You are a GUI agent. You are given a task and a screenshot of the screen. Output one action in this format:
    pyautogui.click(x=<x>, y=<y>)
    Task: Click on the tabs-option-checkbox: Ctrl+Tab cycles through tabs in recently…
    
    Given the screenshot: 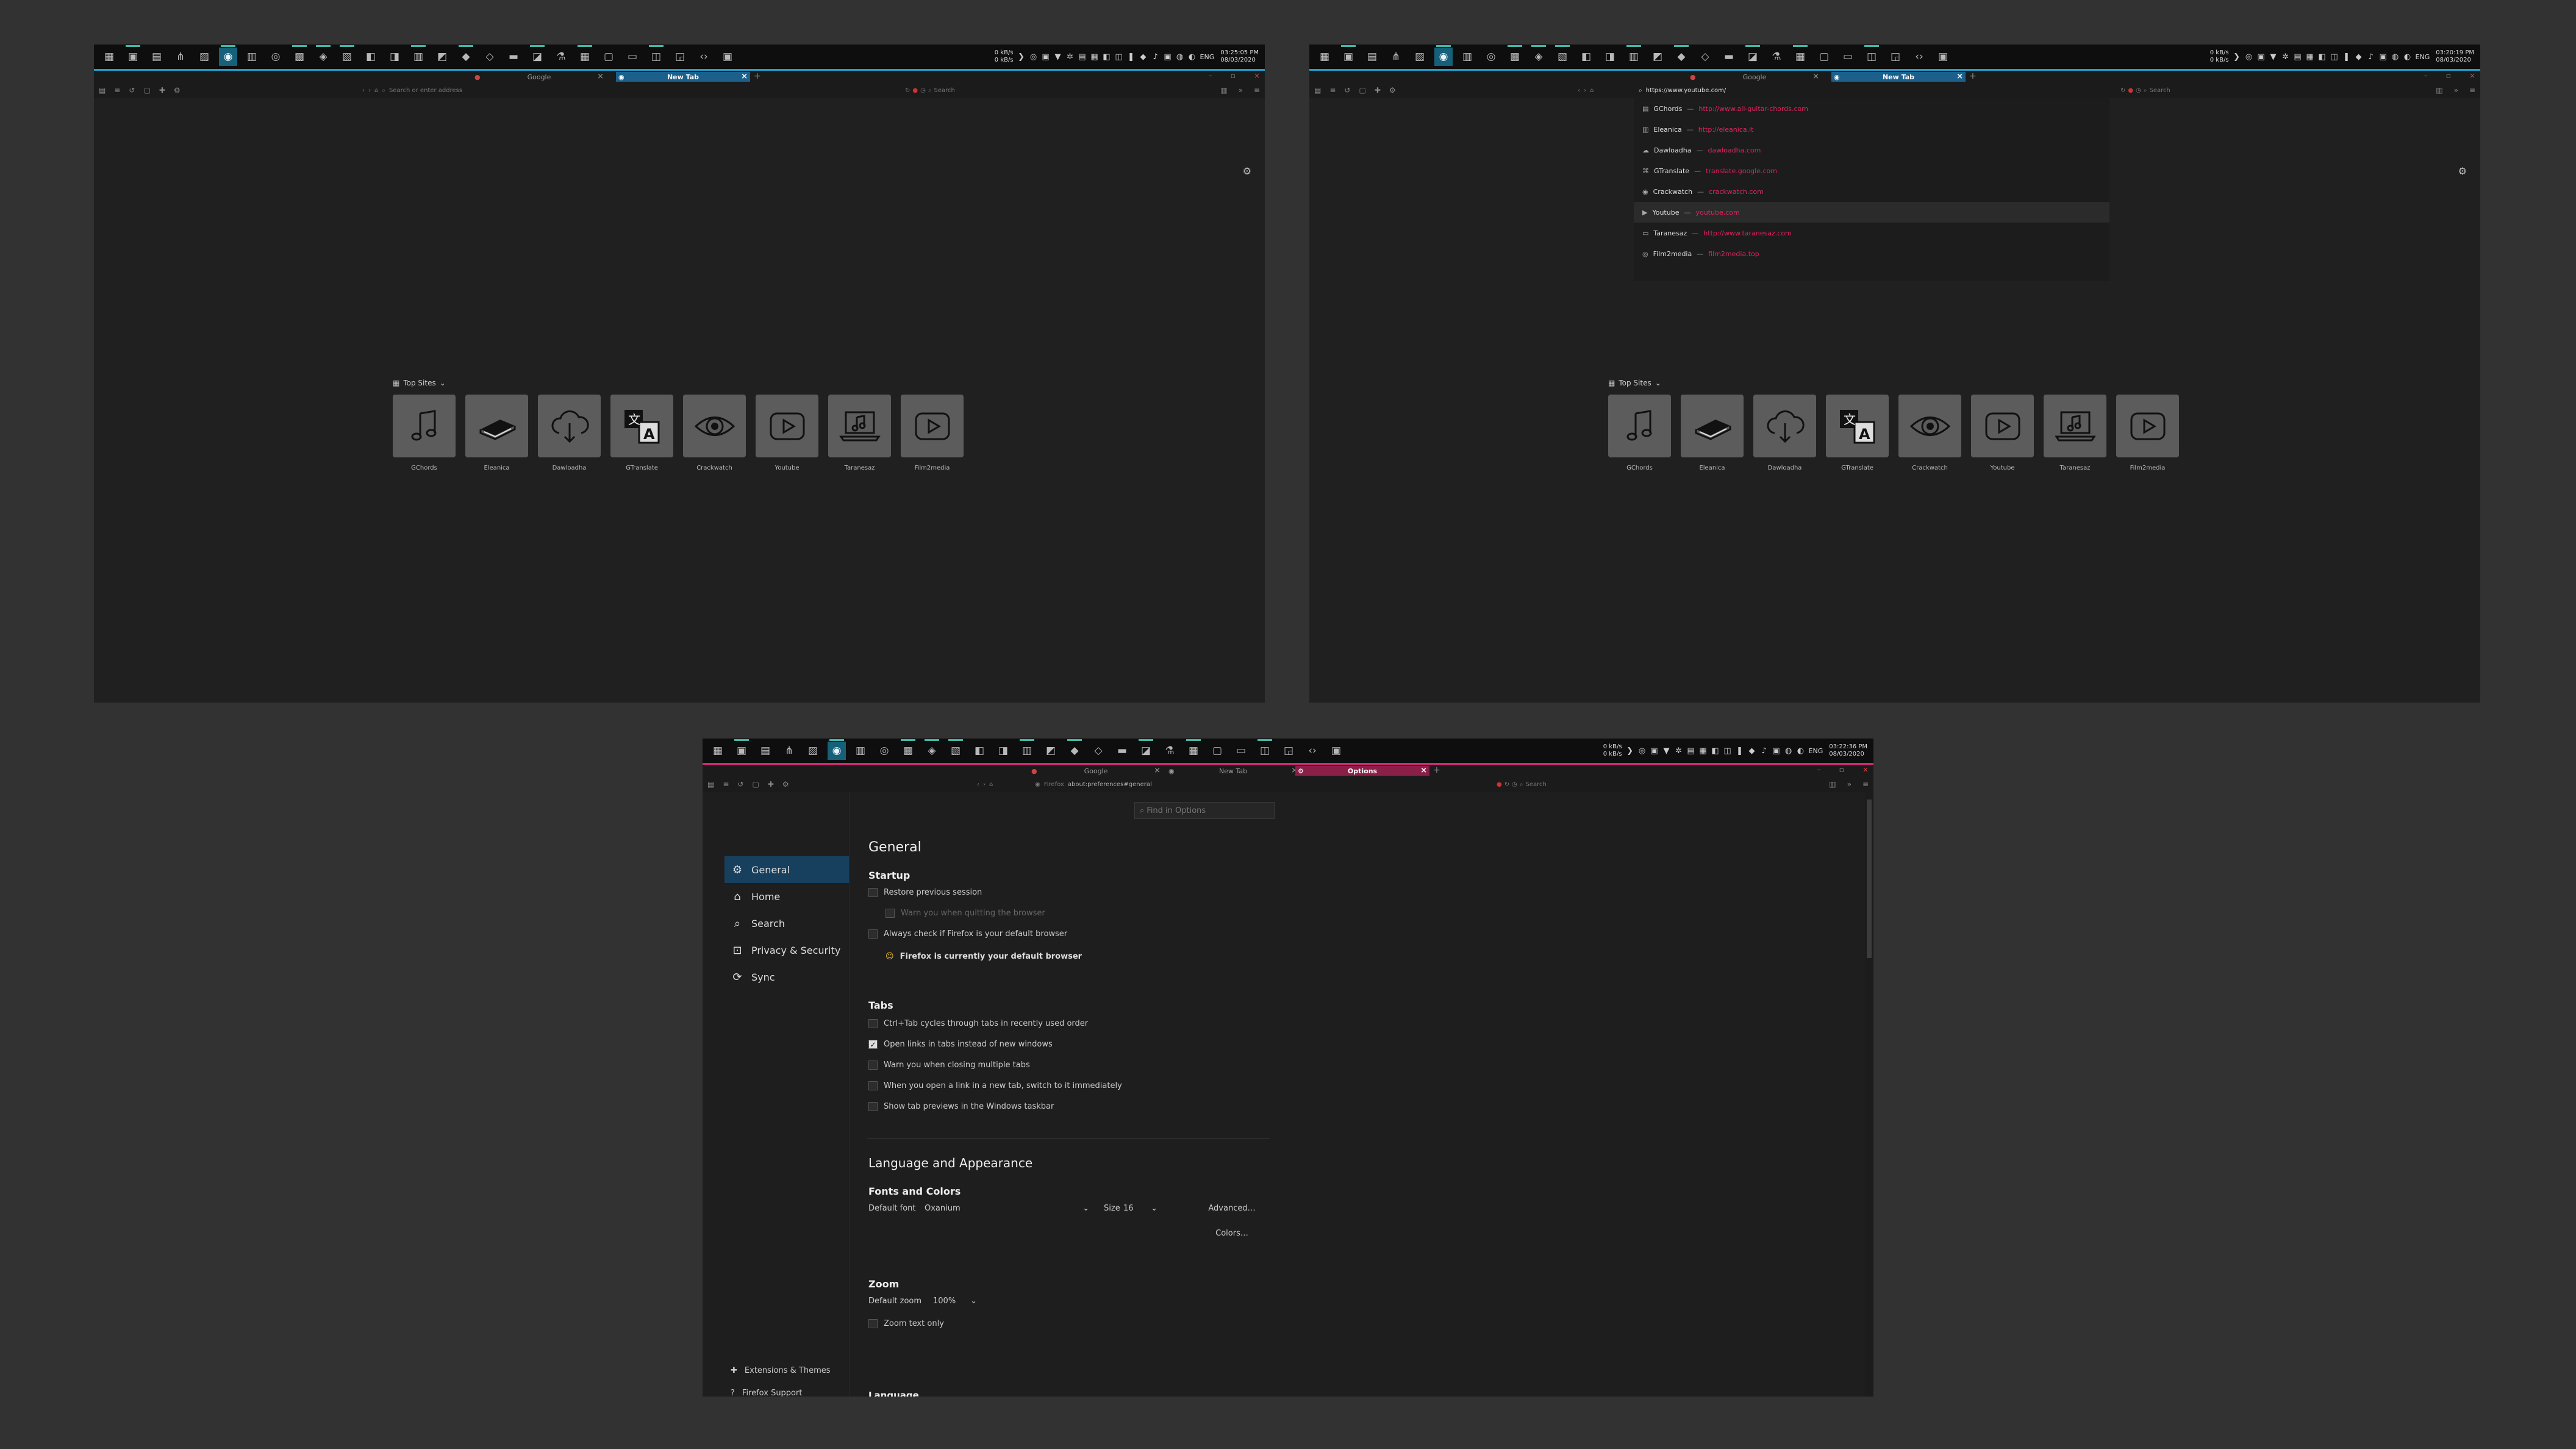 What is the action you would take?
    pyautogui.click(x=978, y=1023)
    